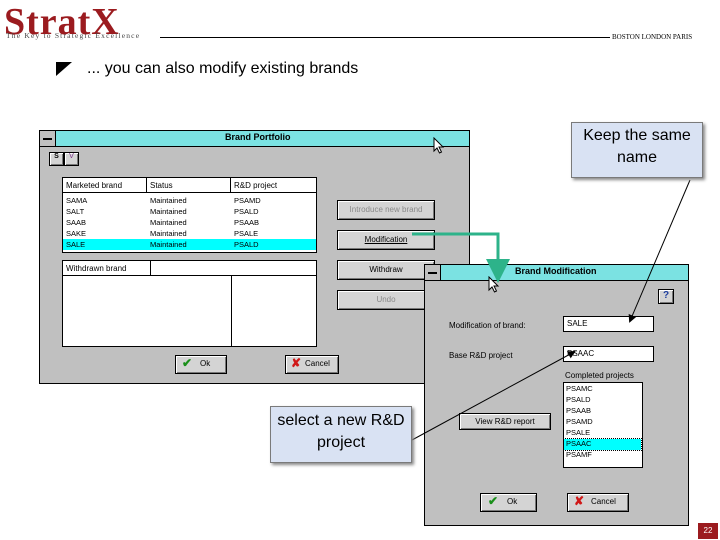  I want to click on question-mark-icon: ?, so click(666, 295).